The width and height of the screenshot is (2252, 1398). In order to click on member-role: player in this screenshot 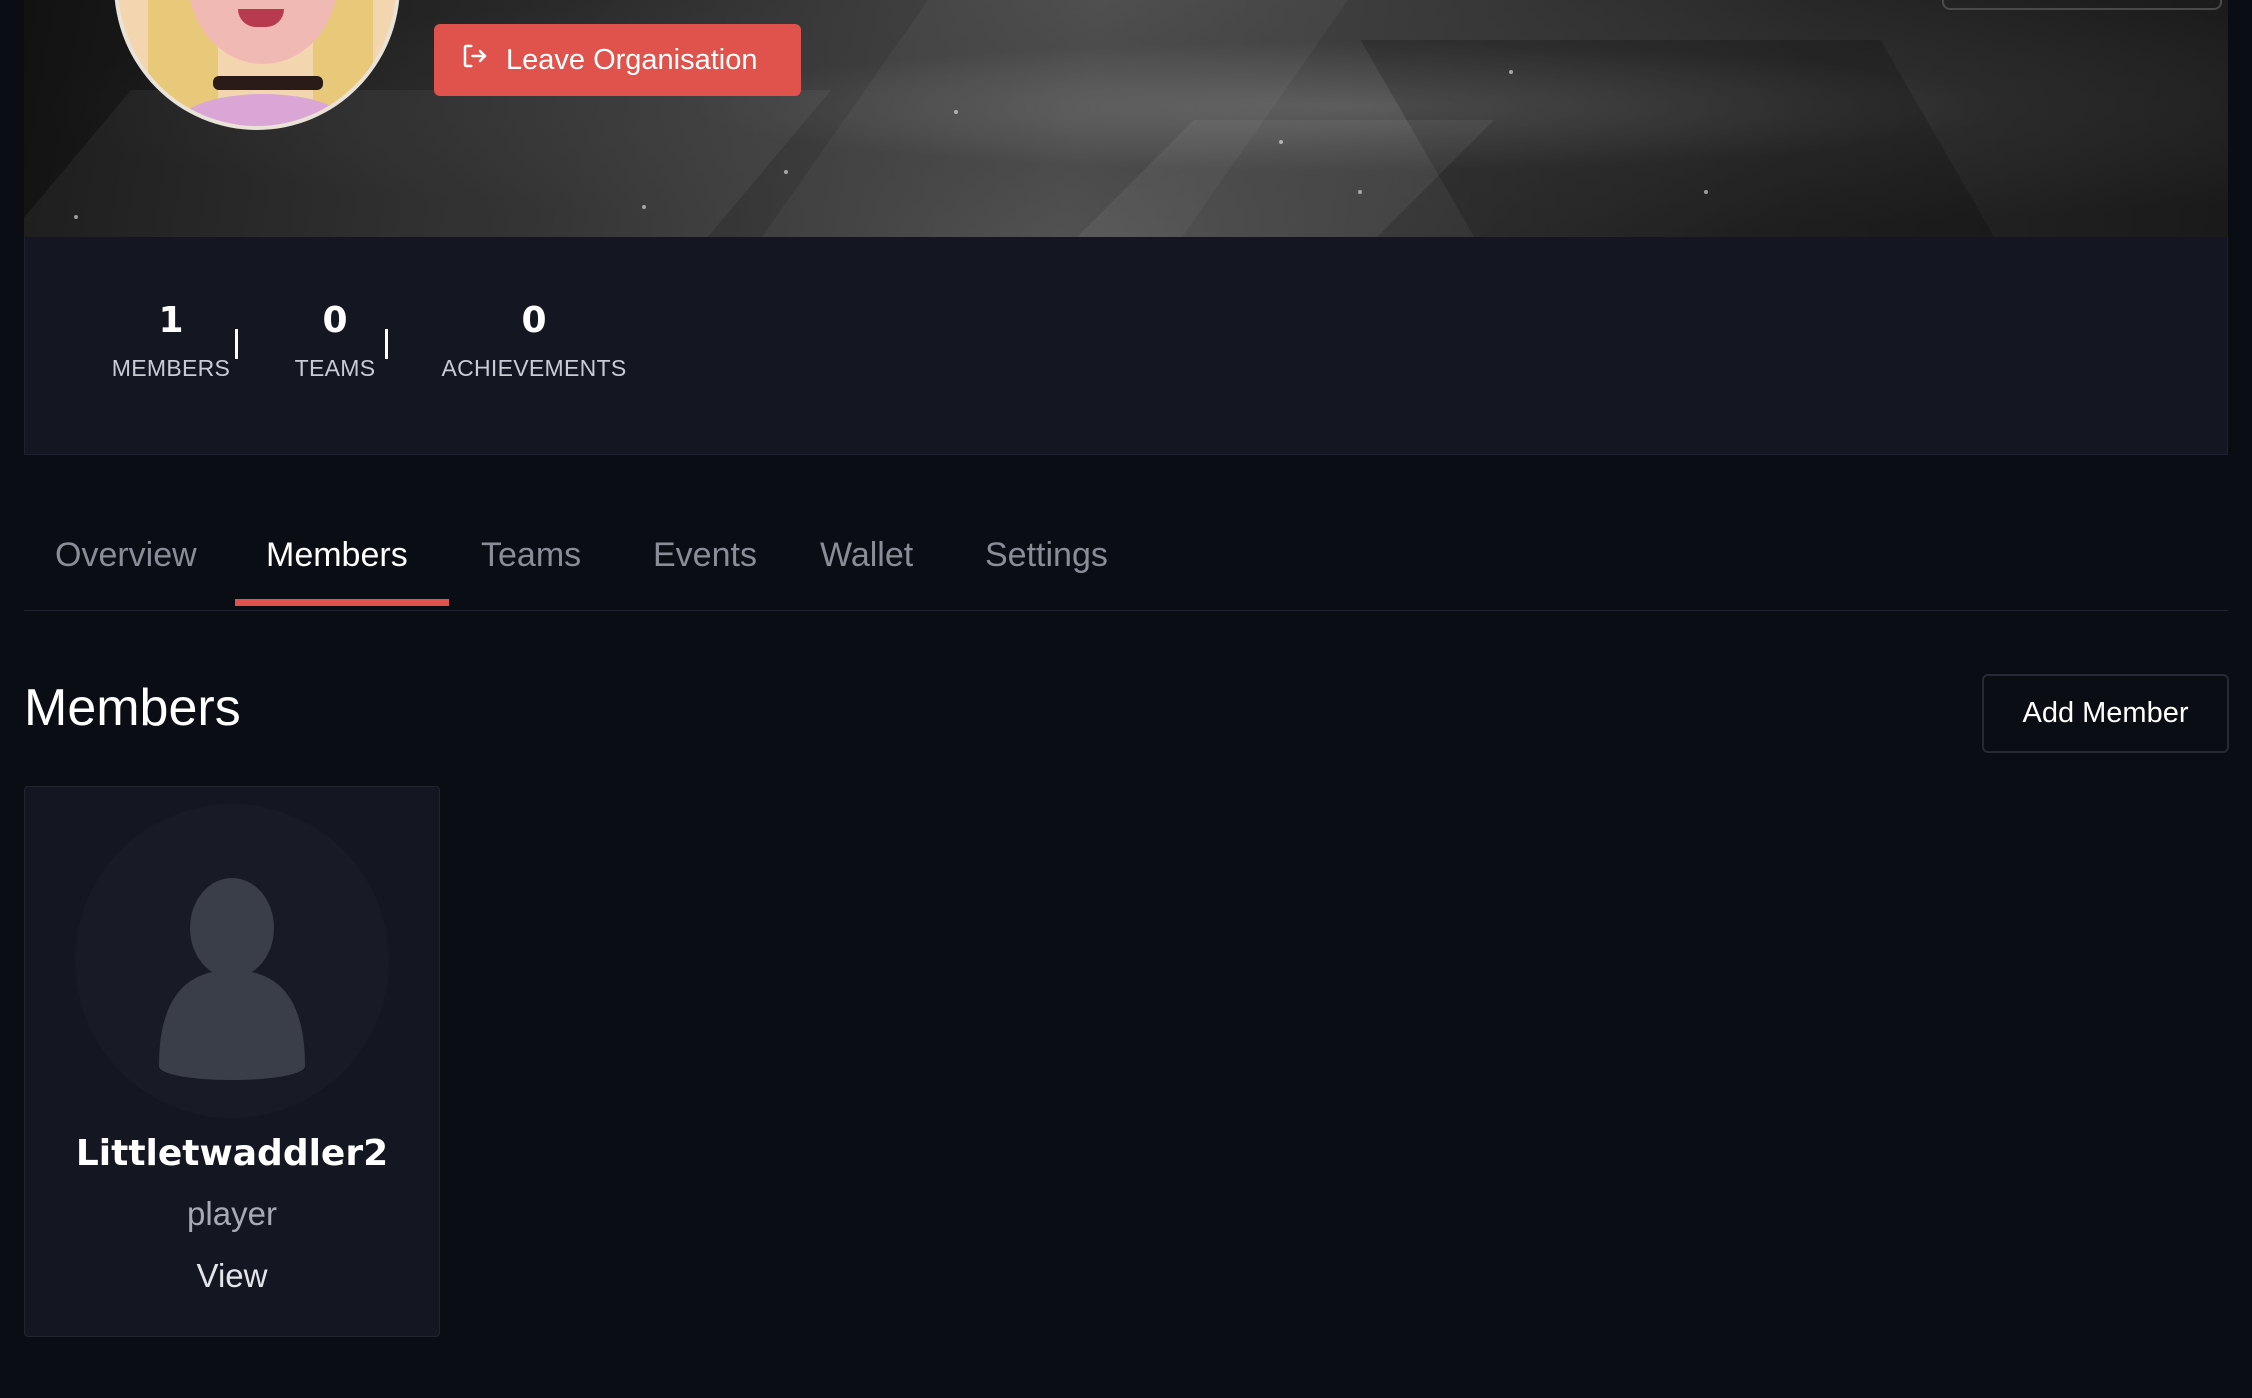, I will do `click(232, 1213)`.